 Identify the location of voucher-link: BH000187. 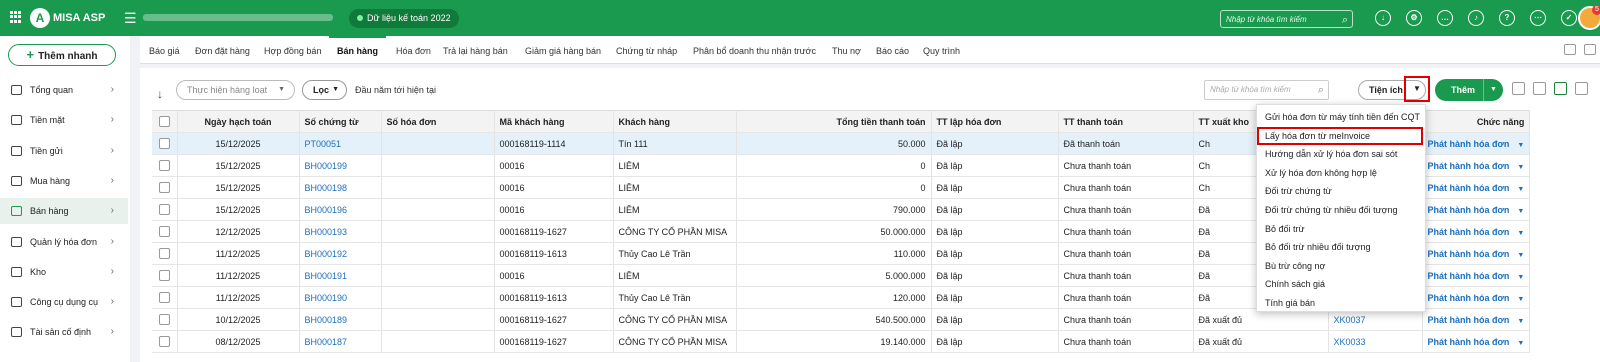
(326, 342).